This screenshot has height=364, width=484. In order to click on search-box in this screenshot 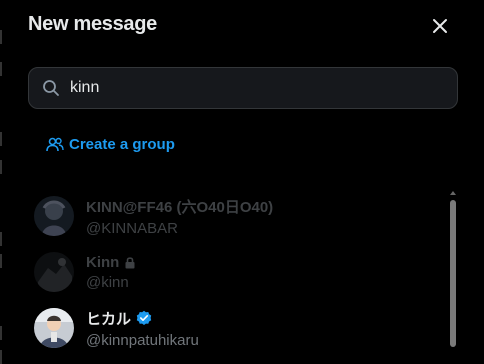, I will do `click(243, 88)`.